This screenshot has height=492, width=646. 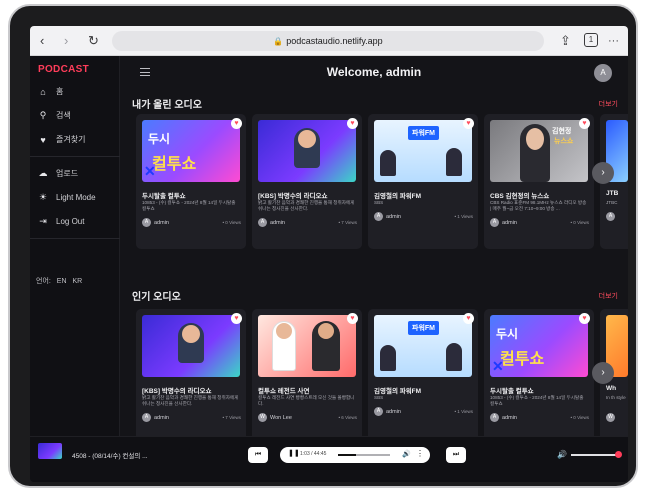 I want to click on url-bar: 🔒 podcastaudio.netlify.app, so click(x=328, y=41).